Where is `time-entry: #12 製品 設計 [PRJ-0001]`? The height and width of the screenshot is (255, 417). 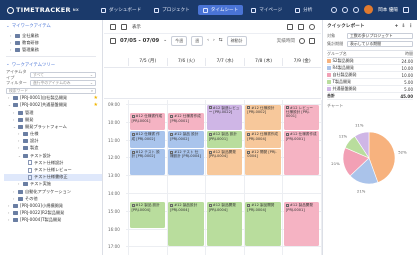
time-entry: #12 製品 設計 [PRJ-0001] is located at coordinates (224, 139).